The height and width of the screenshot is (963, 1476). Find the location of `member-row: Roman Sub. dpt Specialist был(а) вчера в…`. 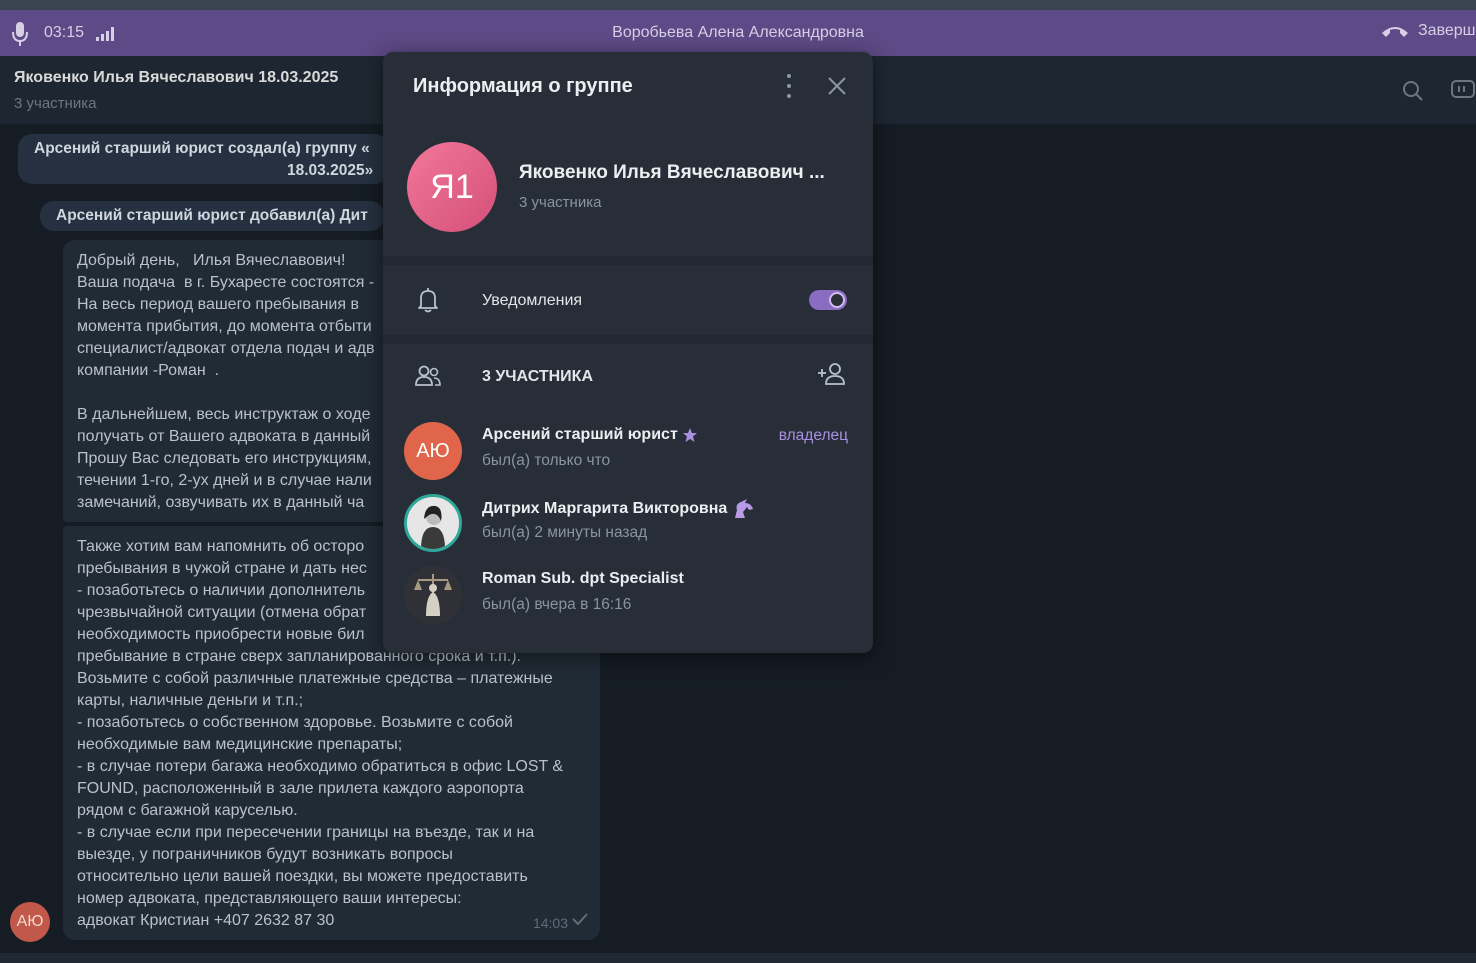

member-row: Roman Sub. dpt Specialist был(а) вчера в… is located at coordinates (628, 597).